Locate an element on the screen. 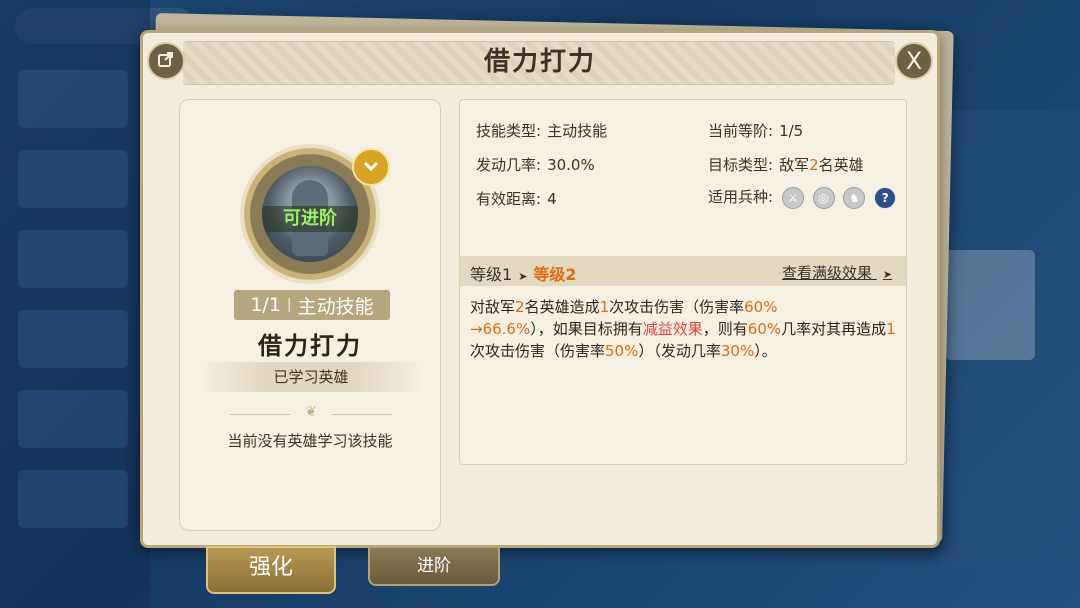 This screenshot has height=608, width=1080. tab-advance: 进阶 is located at coordinates (434, 566).